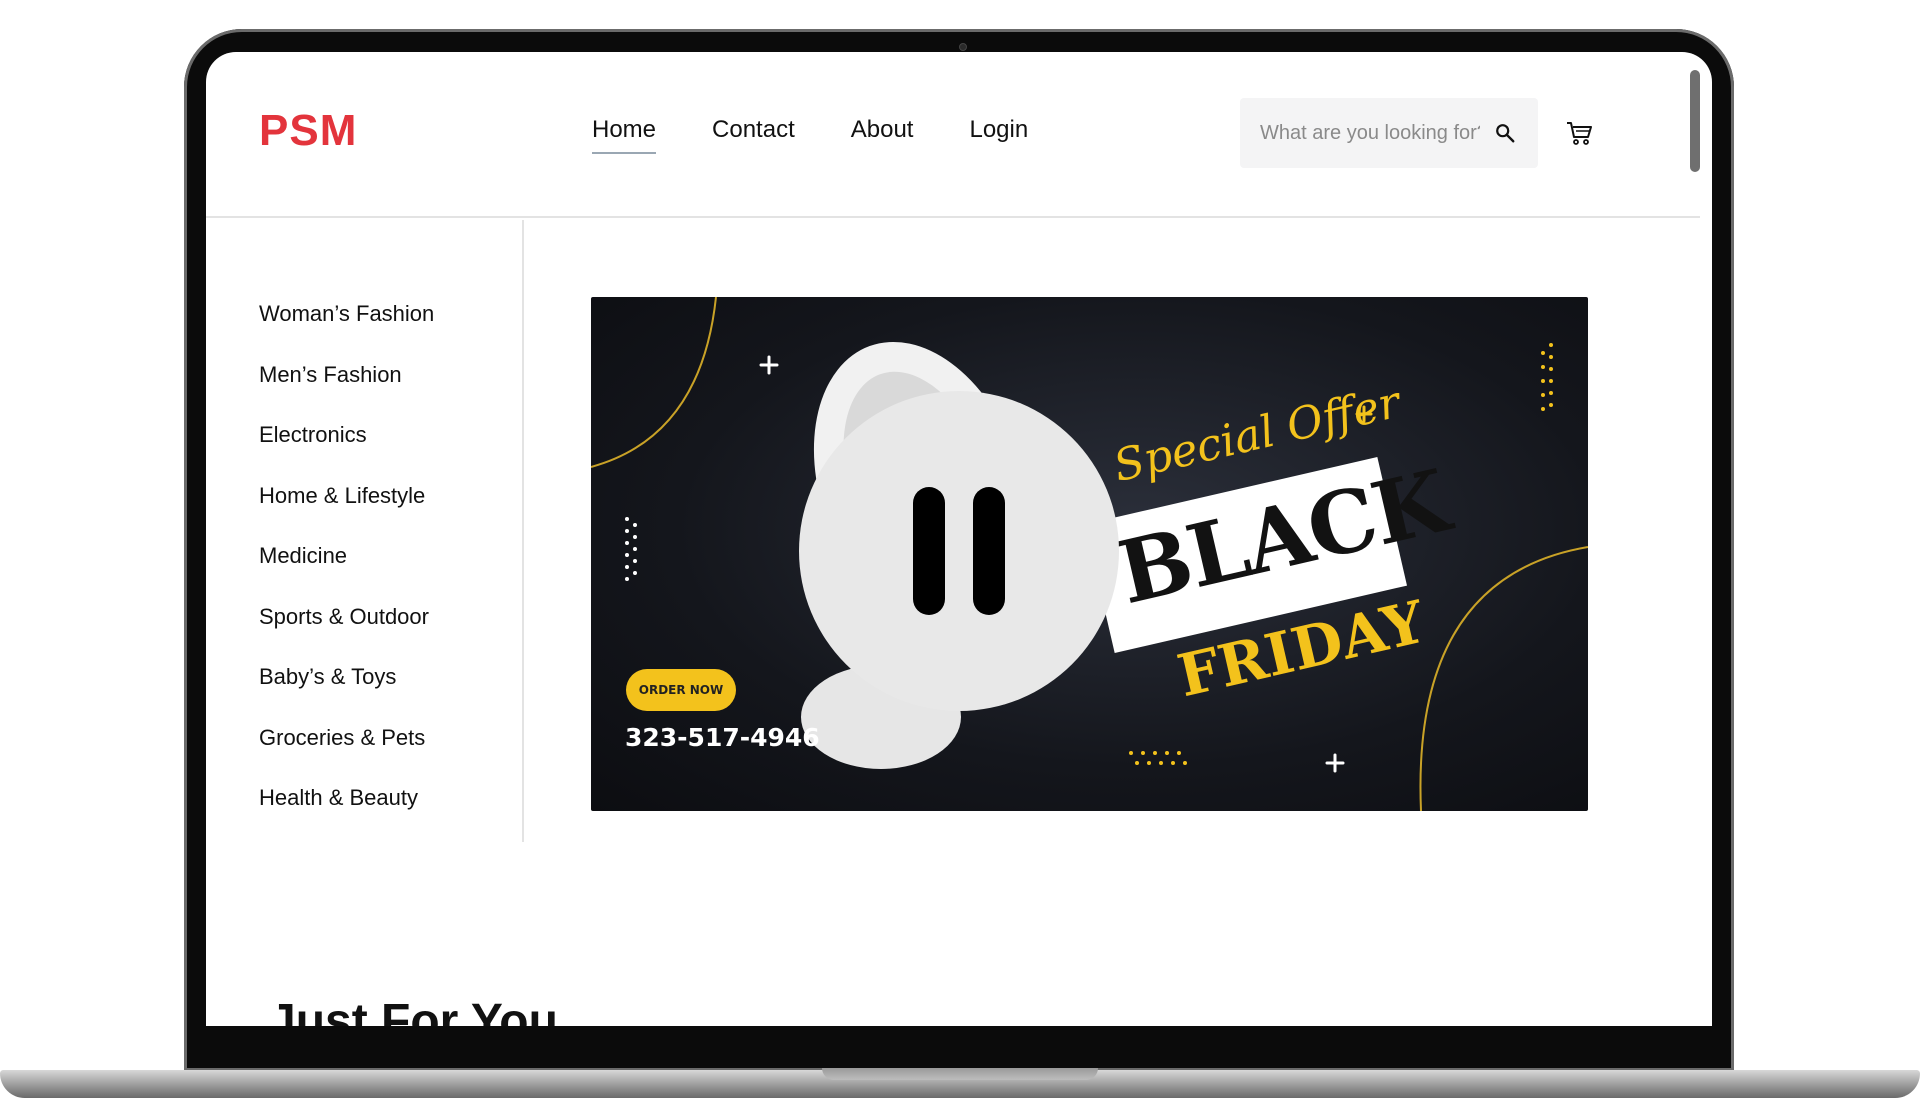 This screenshot has height=1104, width=1920. Describe the element at coordinates (346, 814) in the screenshot. I see `category-health-beauty: Health & Beauty` at that location.